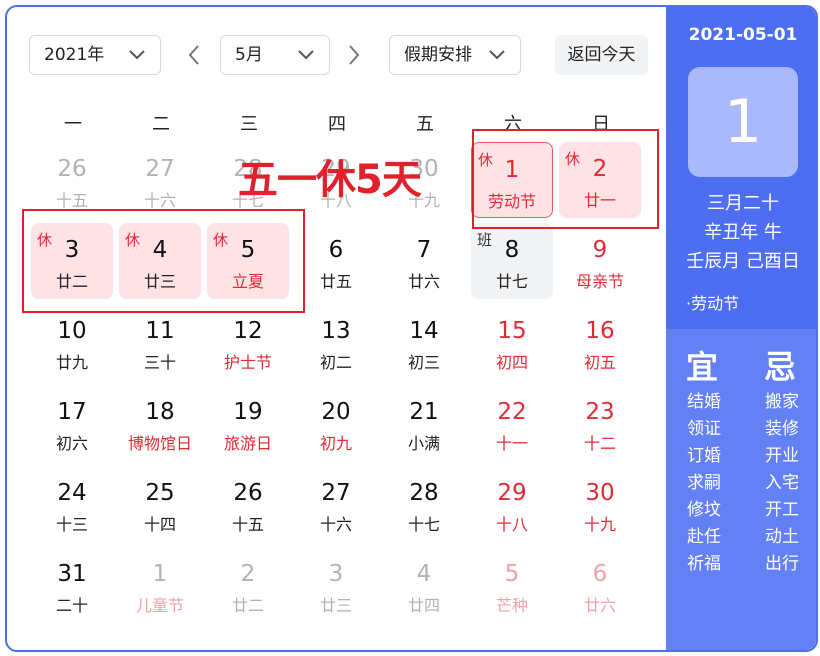 This screenshot has height=656, width=820. I want to click on day-number: 15, so click(512, 331).